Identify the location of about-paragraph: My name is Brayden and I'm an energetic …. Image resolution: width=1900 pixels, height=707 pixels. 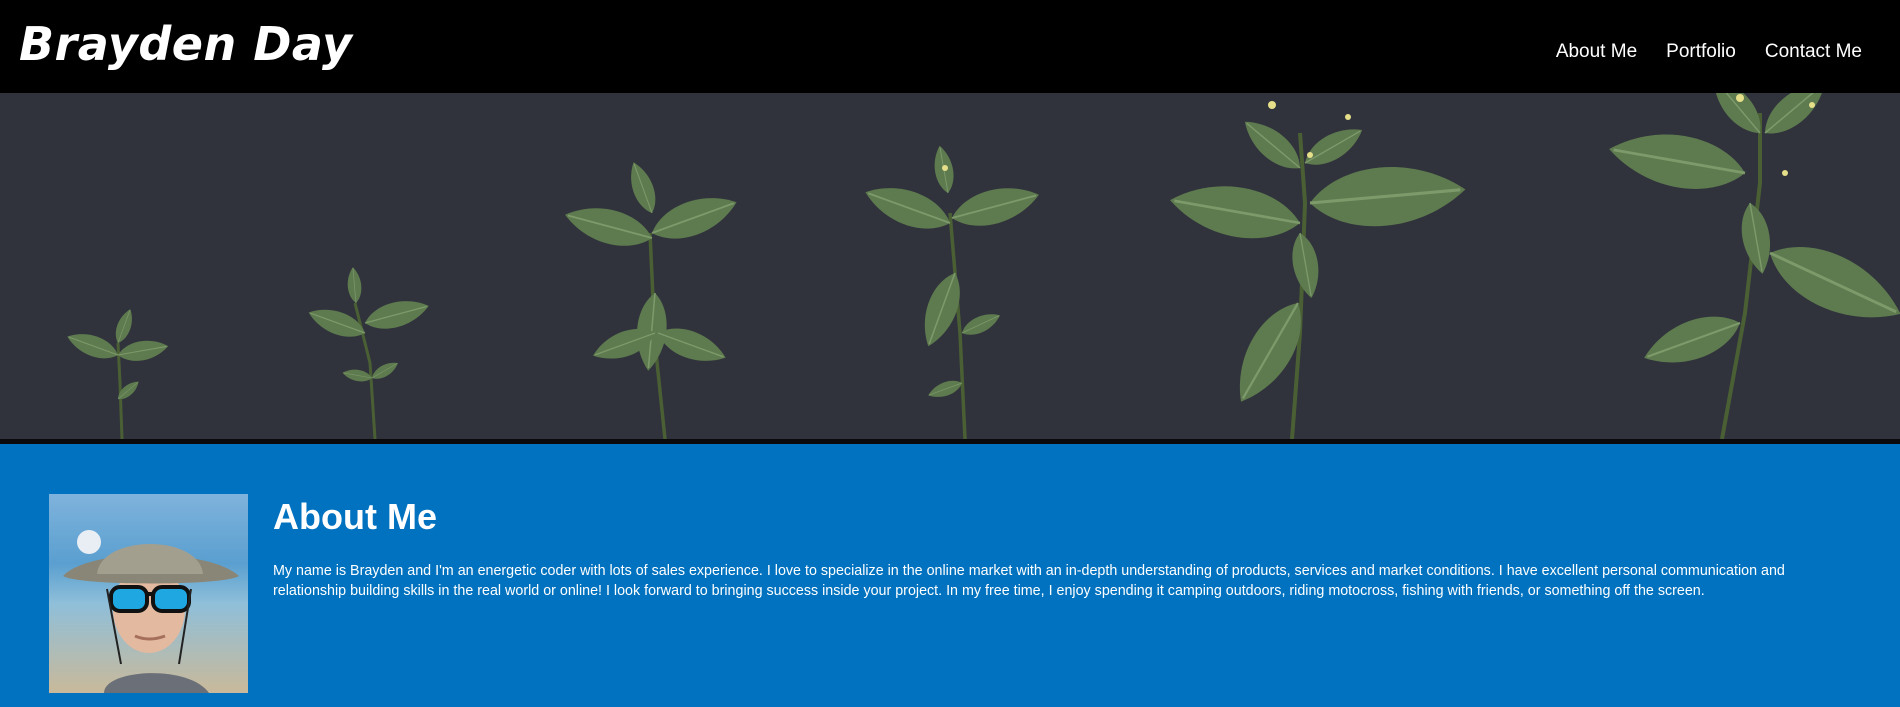
(1029, 581).